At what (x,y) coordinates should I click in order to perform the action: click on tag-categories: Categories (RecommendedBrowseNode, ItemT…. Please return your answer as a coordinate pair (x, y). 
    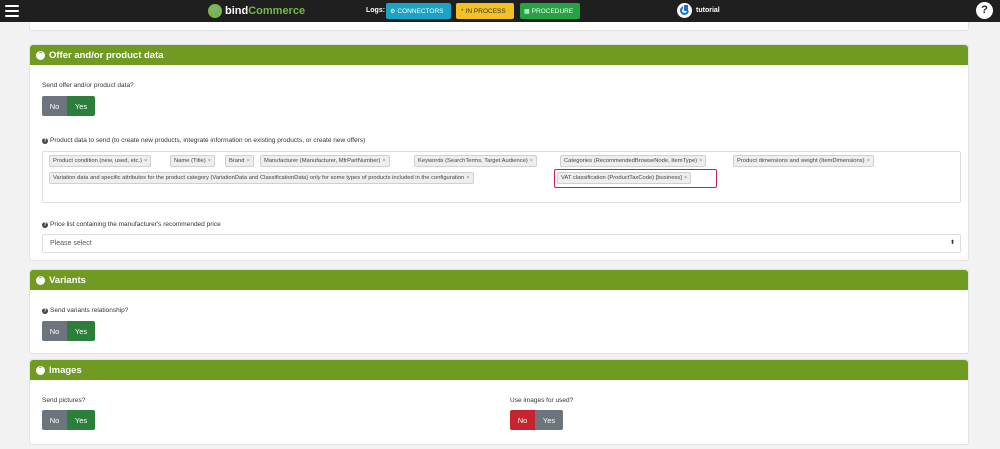
    Looking at the image, I should click on (633, 161).